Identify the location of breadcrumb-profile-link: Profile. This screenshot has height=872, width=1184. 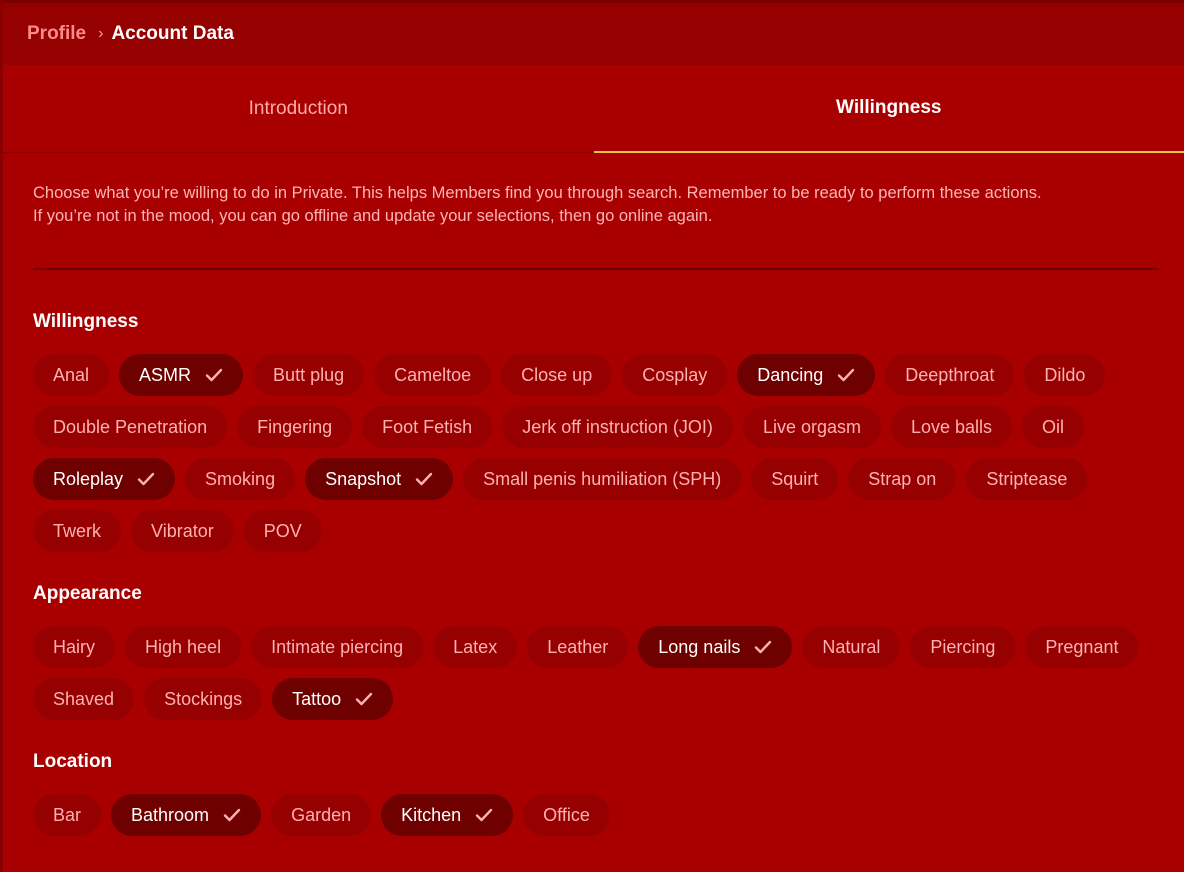
(56, 34).